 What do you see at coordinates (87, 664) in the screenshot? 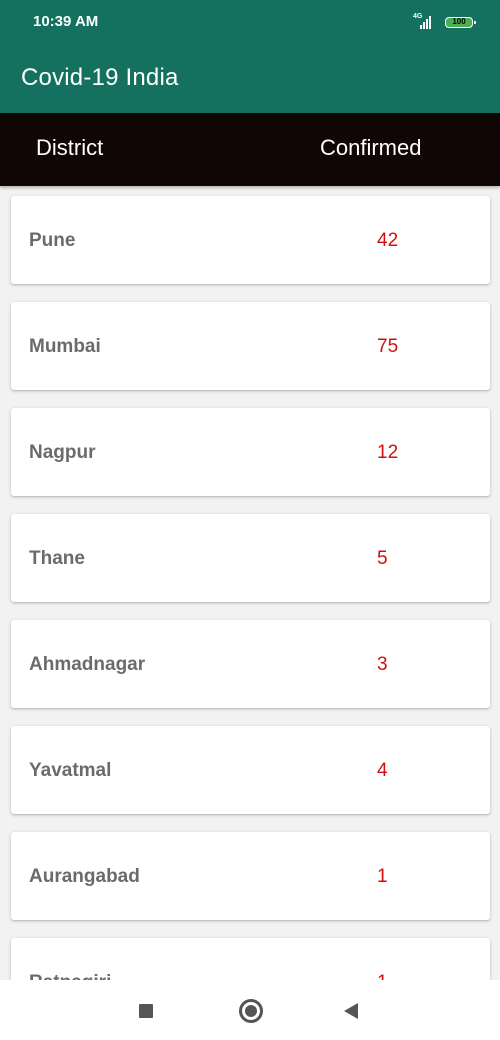
I see `district-name: Ahmadnagar` at bounding box center [87, 664].